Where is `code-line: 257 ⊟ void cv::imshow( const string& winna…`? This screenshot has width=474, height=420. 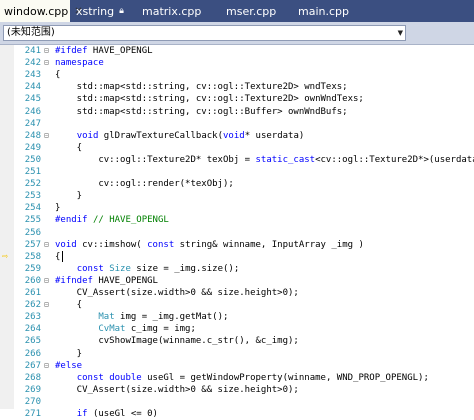 code-line: 257 ⊟ void cv::imshow( const string& winna… is located at coordinates (237, 245).